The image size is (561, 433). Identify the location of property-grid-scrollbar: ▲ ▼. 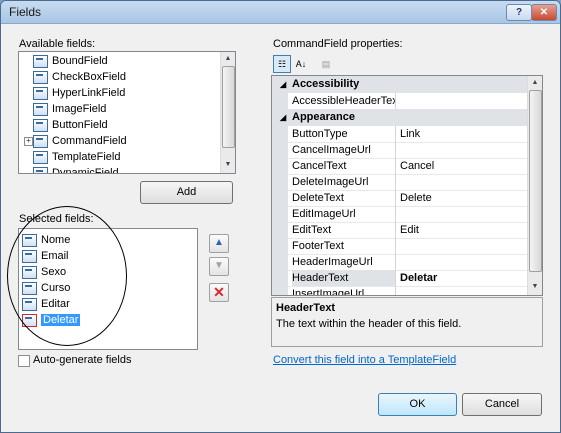
(534, 185).